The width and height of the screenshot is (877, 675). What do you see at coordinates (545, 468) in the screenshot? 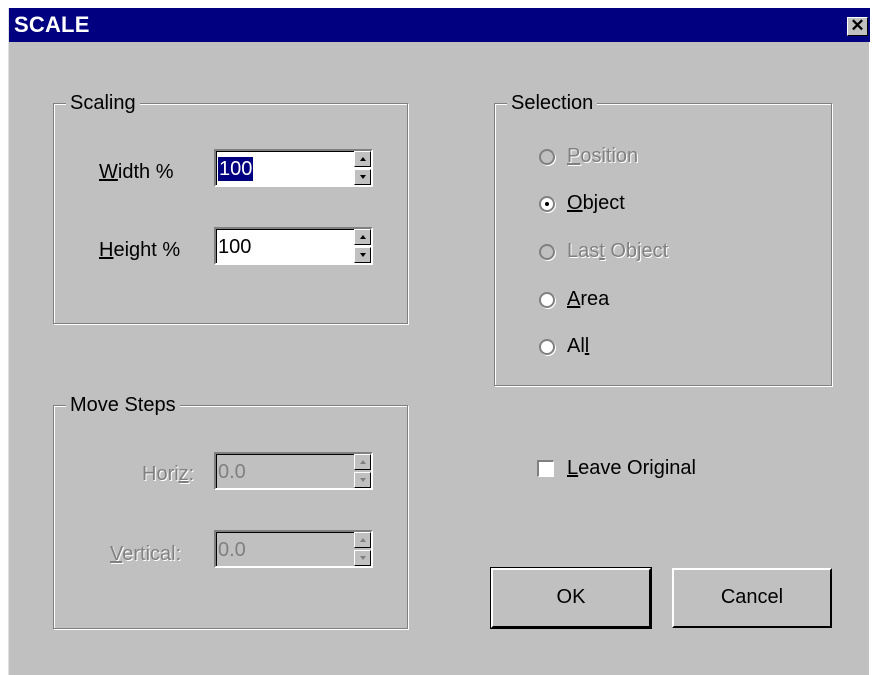
I see `leave-original-checkbox` at bounding box center [545, 468].